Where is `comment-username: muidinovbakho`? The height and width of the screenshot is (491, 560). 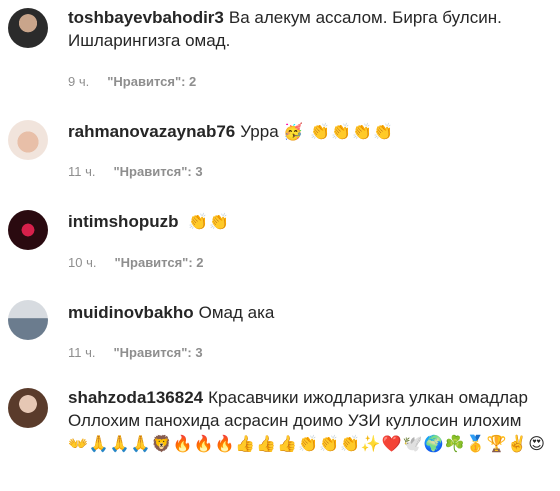
comment-username: muidinovbakho is located at coordinates (131, 312).